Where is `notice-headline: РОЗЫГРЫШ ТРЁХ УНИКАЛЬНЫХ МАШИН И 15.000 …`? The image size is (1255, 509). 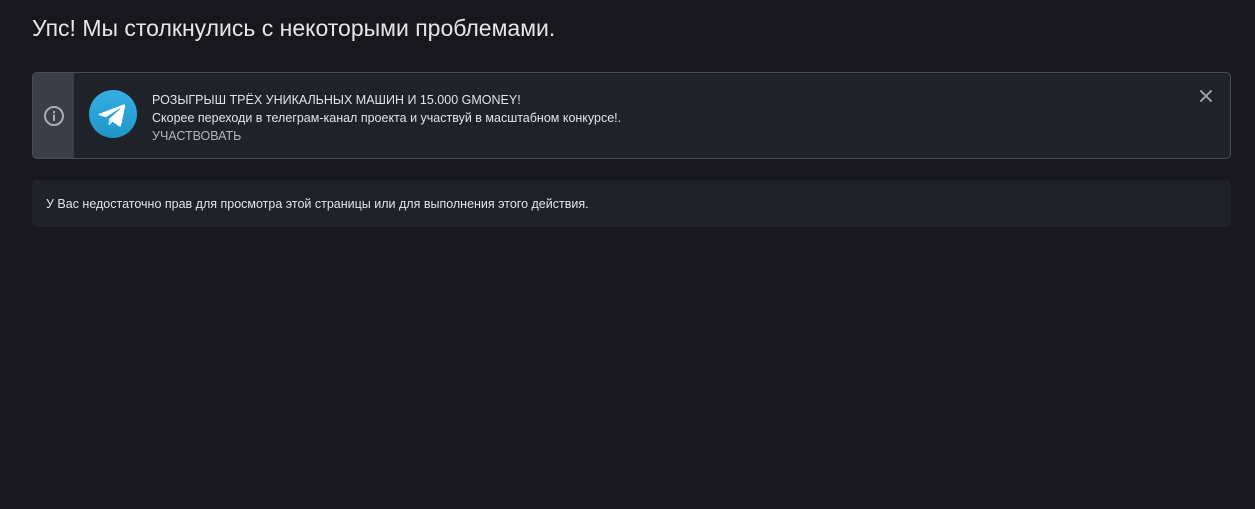 notice-headline: РОЗЫГРЫШ ТРЁХ УНИКАЛЬНЫХ МАШИН И 15.000 … is located at coordinates (336, 100).